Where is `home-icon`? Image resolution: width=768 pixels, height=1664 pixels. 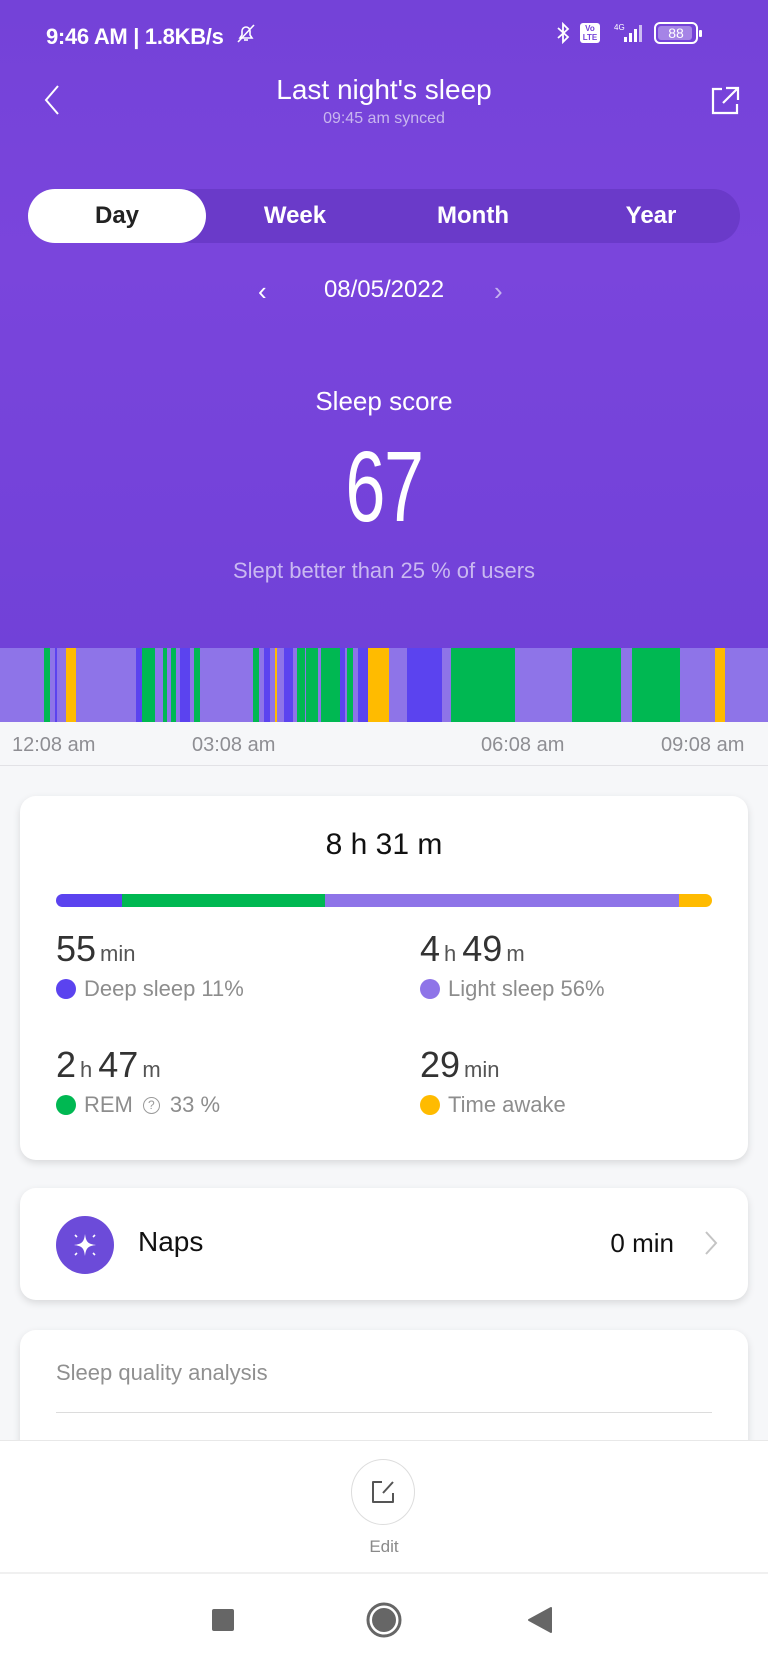 home-icon is located at coordinates (384, 1620).